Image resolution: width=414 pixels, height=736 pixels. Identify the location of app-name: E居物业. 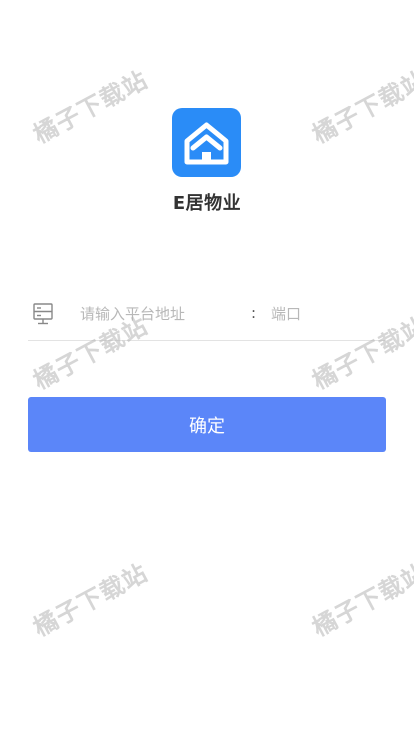
(207, 203).